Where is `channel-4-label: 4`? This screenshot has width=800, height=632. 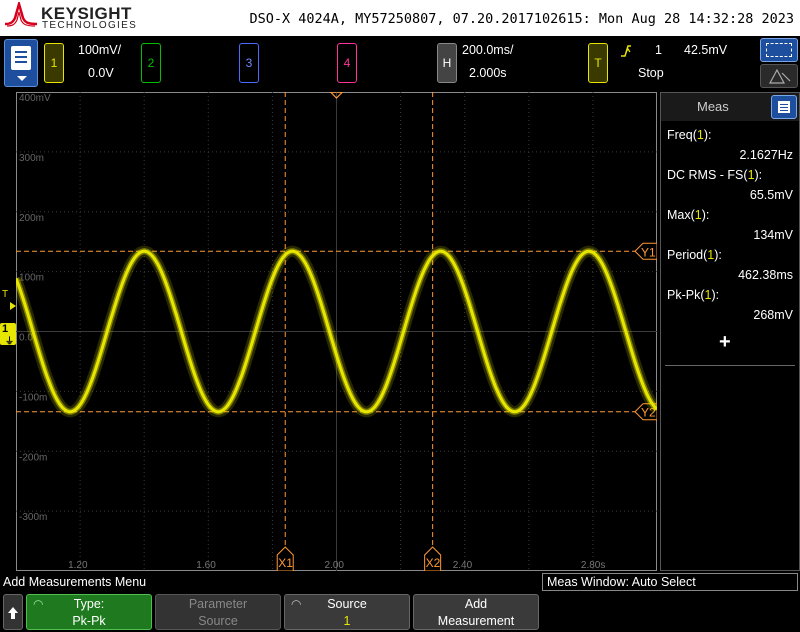
channel-4-label: 4 is located at coordinates (347, 63).